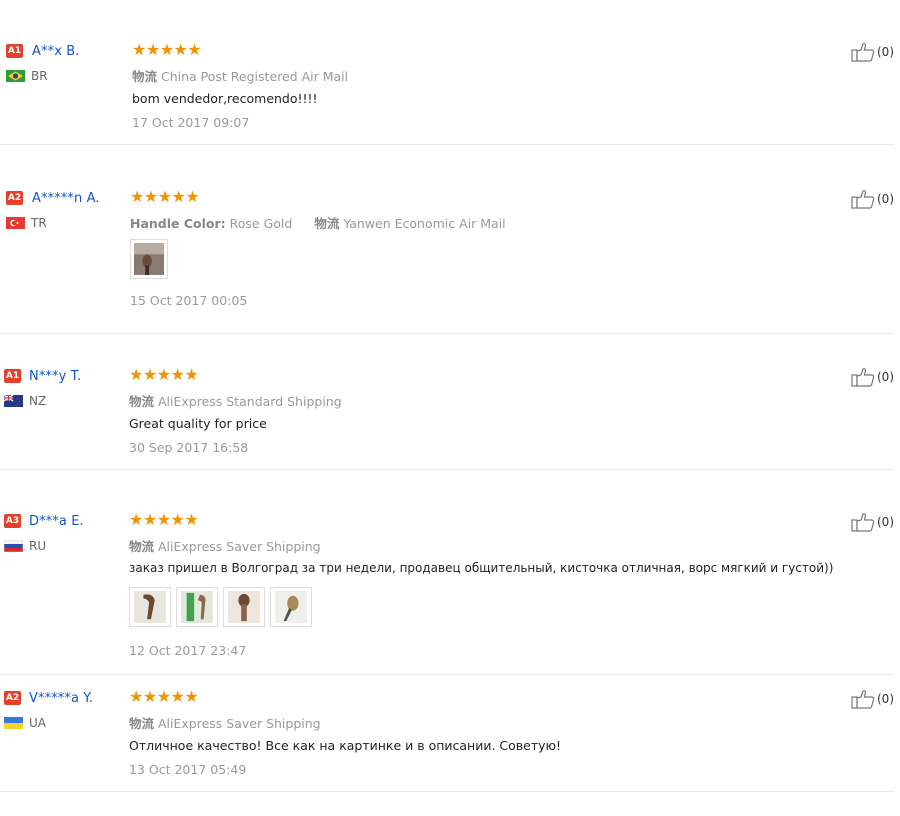  I want to click on meta-value: China Post Registered Air Mail, so click(255, 76).